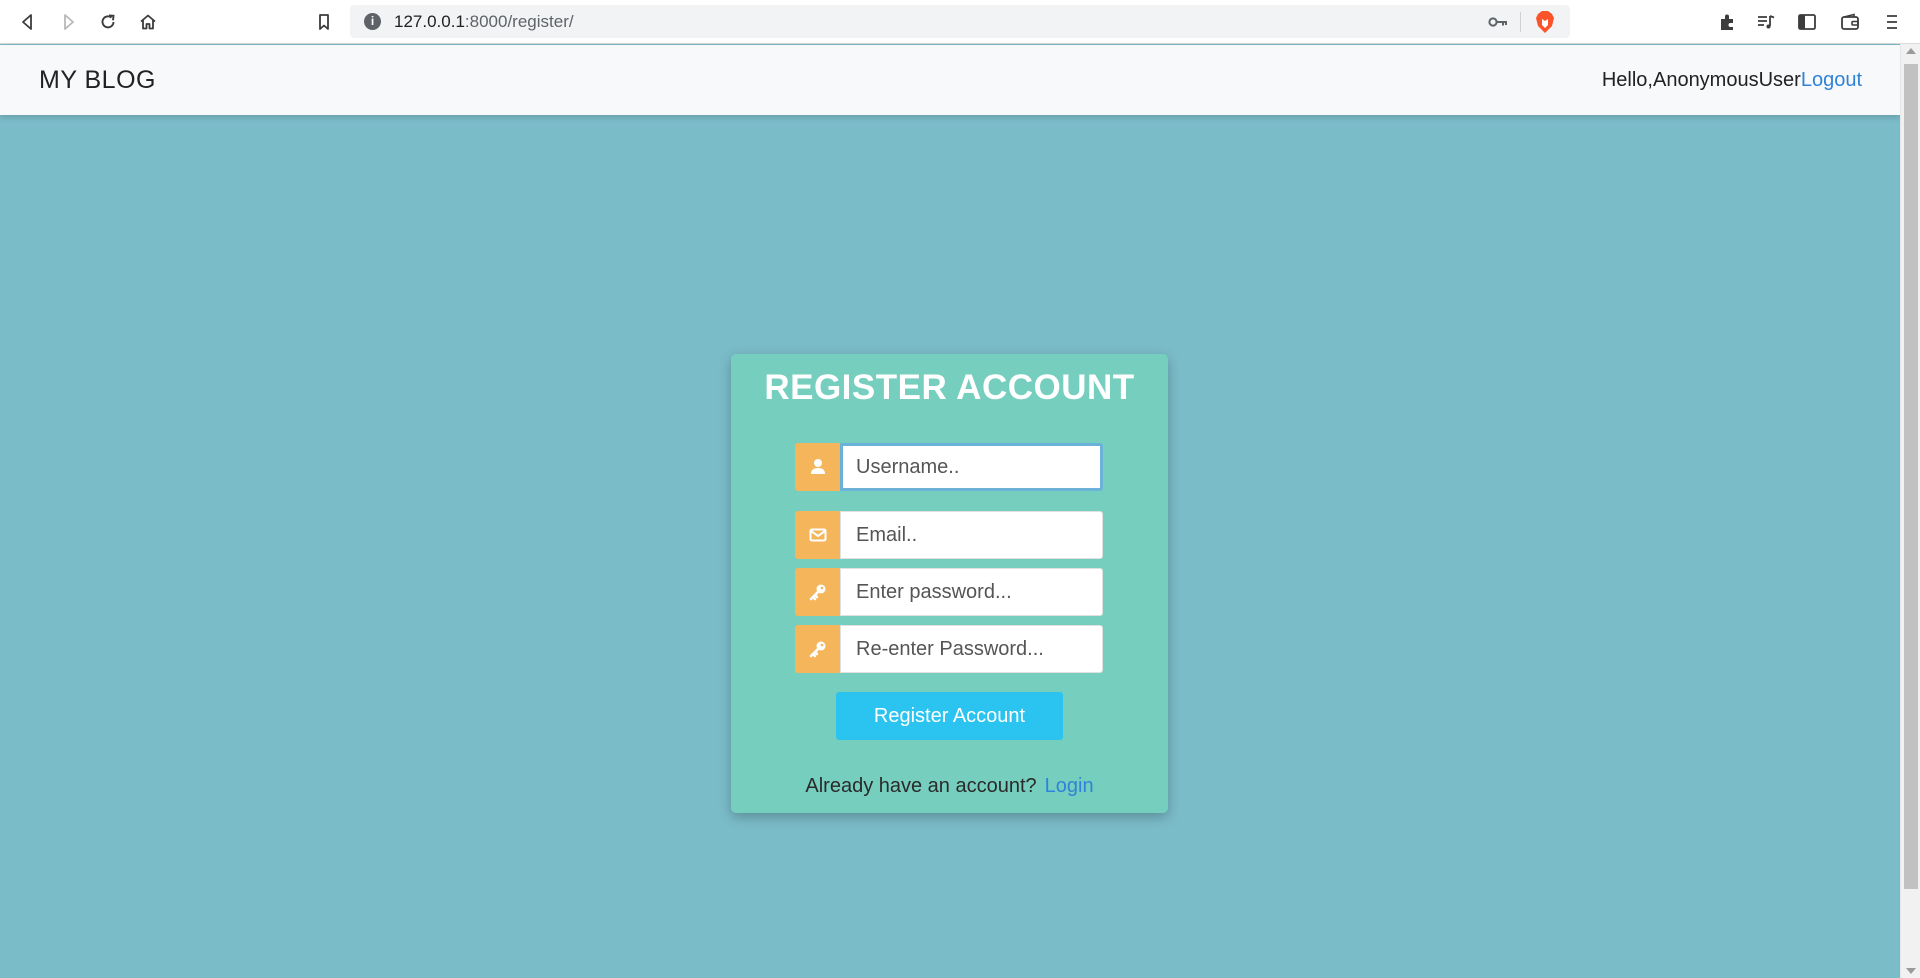 This screenshot has height=978, width=1920. What do you see at coordinates (1831, 80) in the screenshot?
I see `logout-link: Logout` at bounding box center [1831, 80].